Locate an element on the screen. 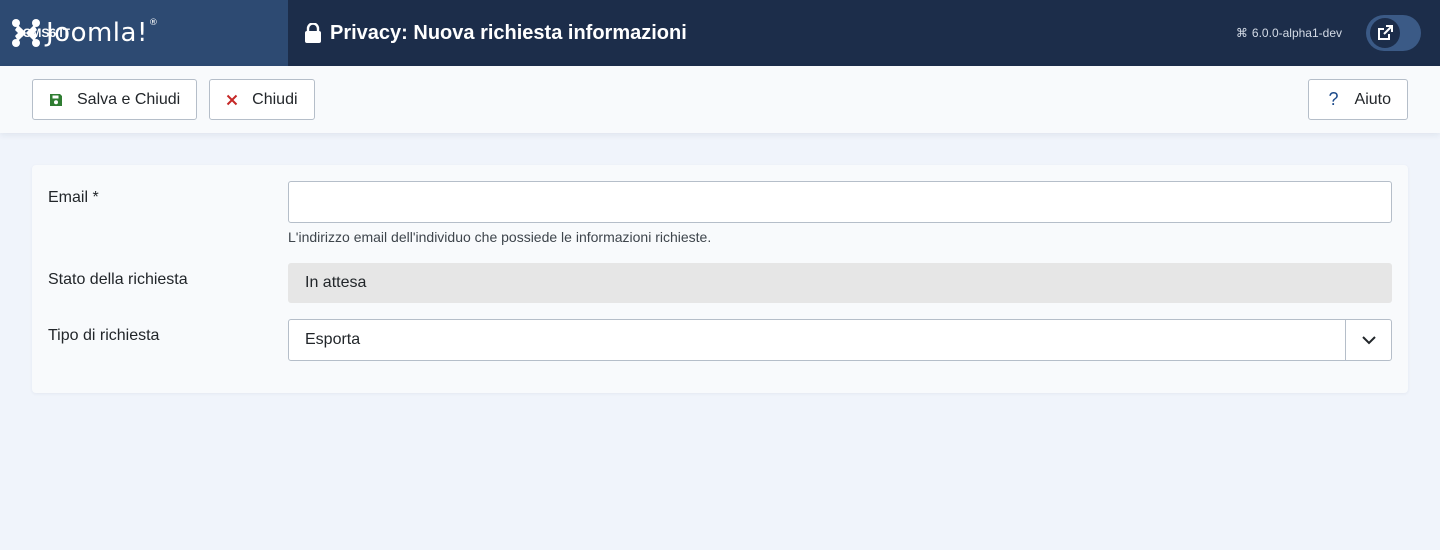 This screenshot has width=1440, height=550. site-link-button: JCMS6 IT is located at coordinates (718, 33).